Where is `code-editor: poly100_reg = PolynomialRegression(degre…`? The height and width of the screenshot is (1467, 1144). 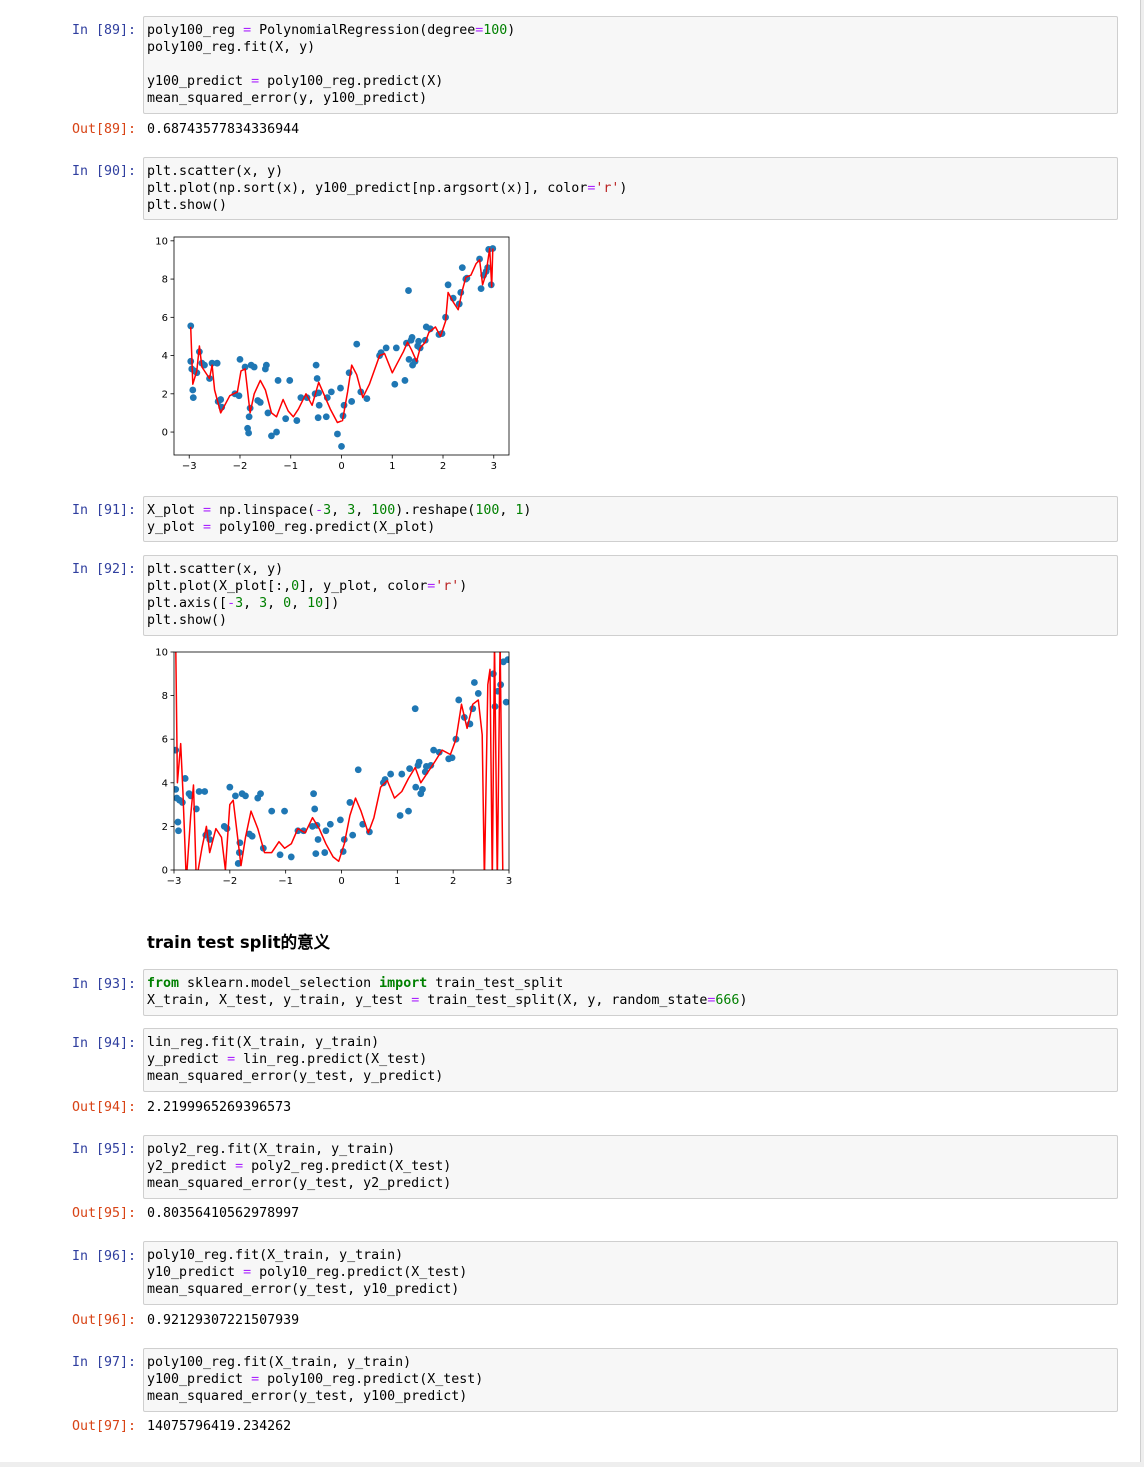
code-editor: poly100_reg = PolynomialRegression(degre… is located at coordinates (331, 64).